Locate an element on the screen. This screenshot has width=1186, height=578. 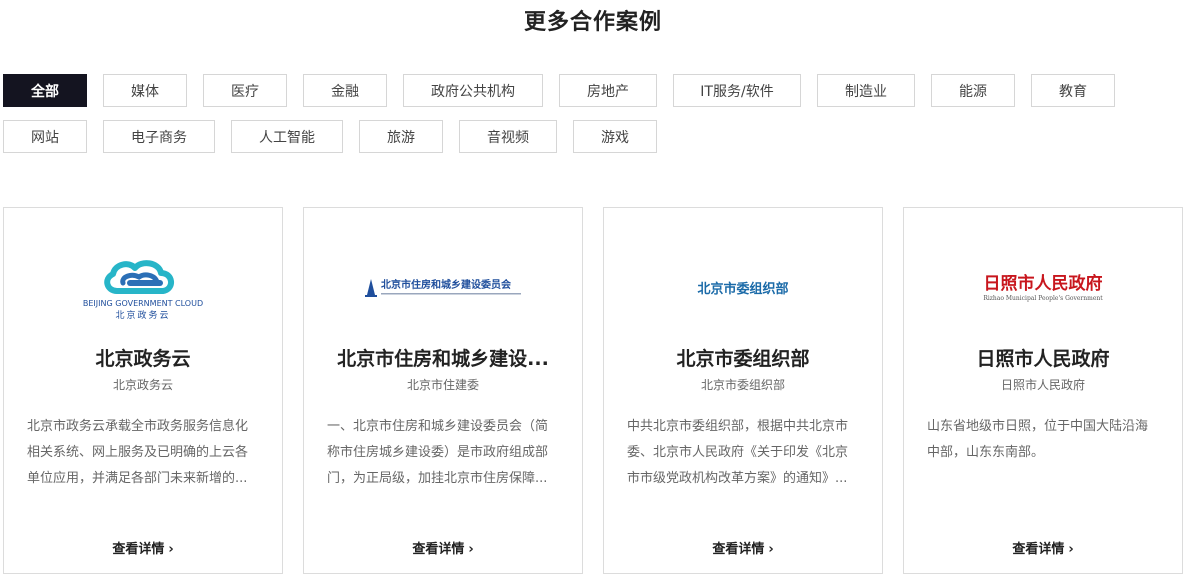
filter-tag-all: 全部 is located at coordinates (45, 90).